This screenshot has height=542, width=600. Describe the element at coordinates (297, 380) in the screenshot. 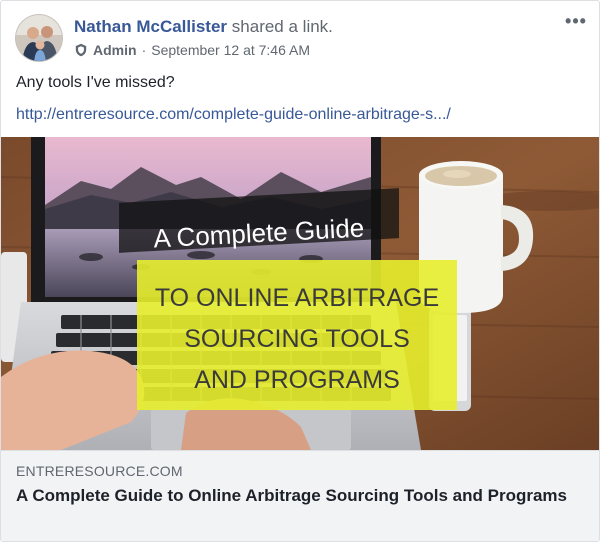

I see `overlay-line-4: AND PROGRAMS` at that location.